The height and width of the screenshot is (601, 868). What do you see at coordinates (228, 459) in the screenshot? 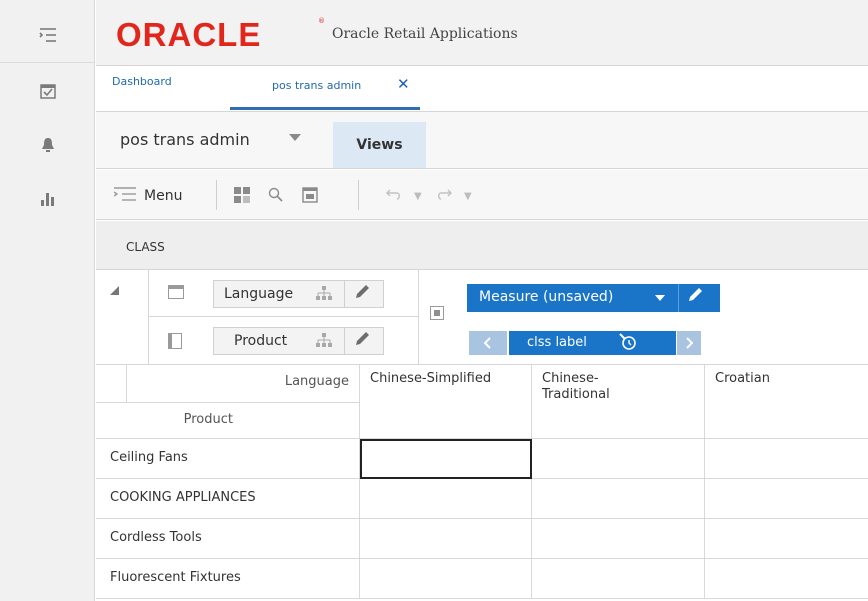
I see `row-header: Ceiling Fans` at bounding box center [228, 459].